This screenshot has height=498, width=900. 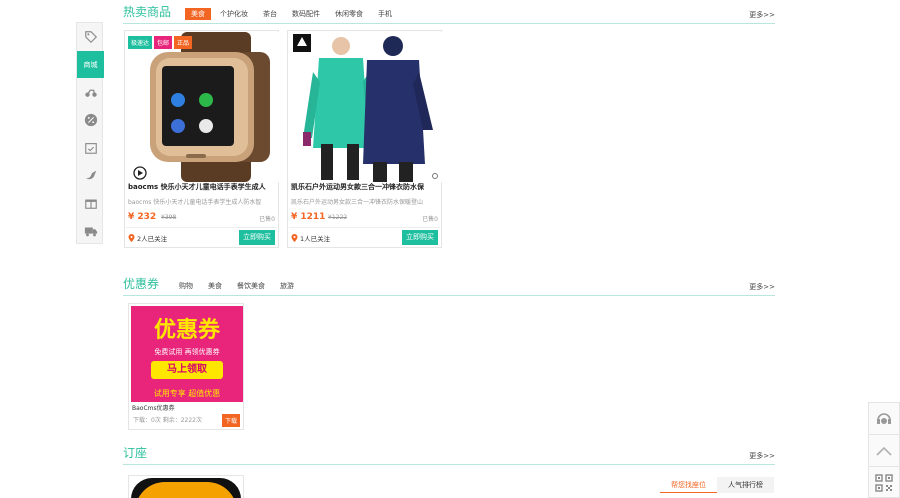 I want to click on sidebar-item-label: 商城, so click(x=90, y=64).